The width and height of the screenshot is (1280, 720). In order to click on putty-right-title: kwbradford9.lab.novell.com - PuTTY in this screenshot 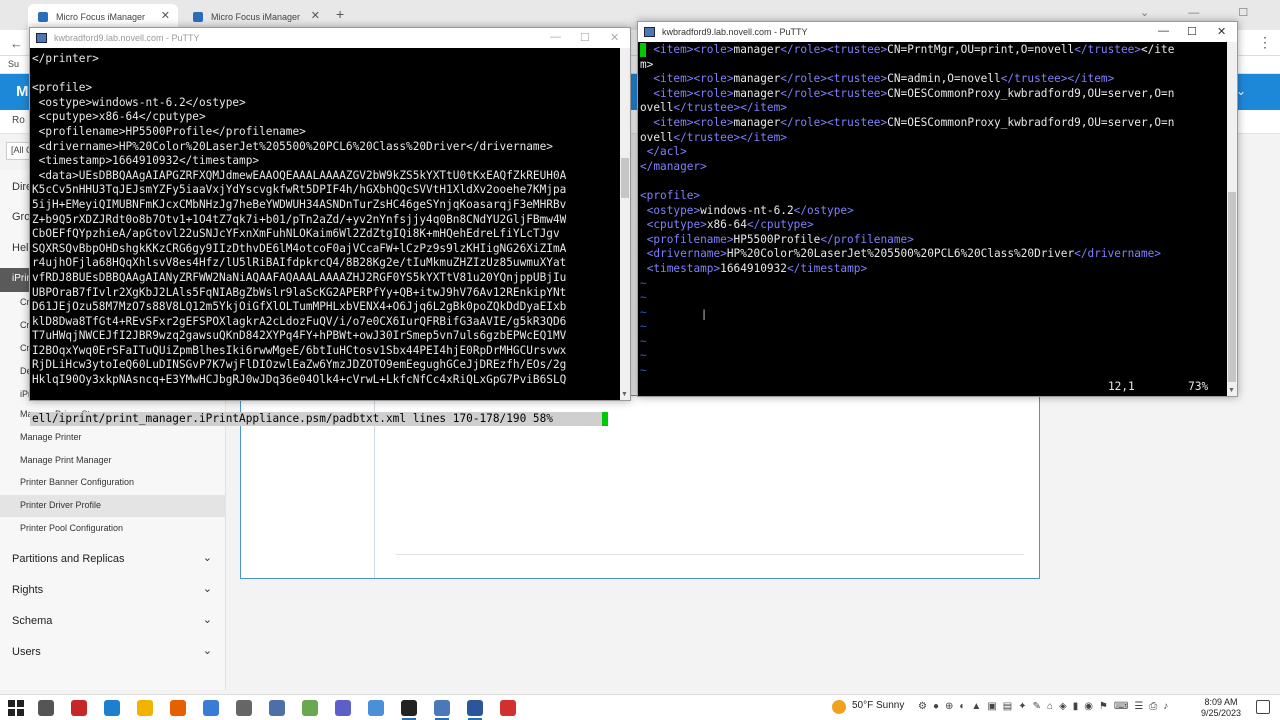, I will do `click(735, 32)`.